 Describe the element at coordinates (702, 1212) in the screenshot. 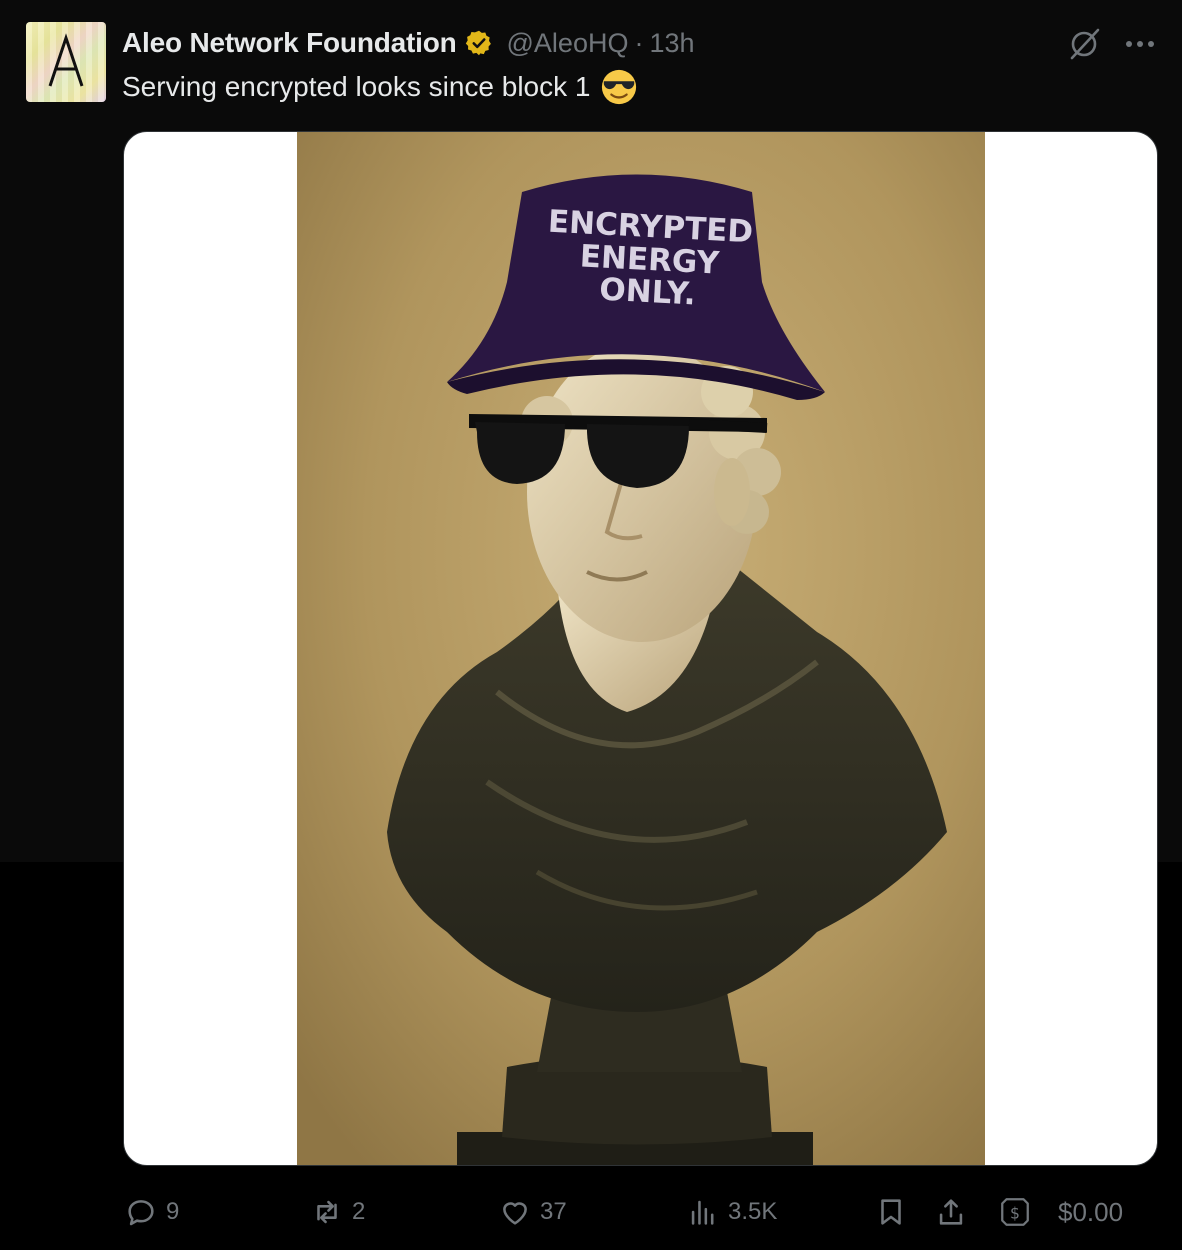

I see `views-icon` at that location.